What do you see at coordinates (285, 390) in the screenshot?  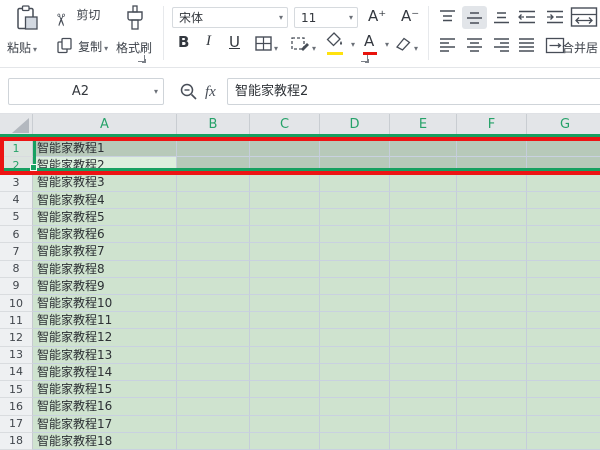 I see `cell-C15` at bounding box center [285, 390].